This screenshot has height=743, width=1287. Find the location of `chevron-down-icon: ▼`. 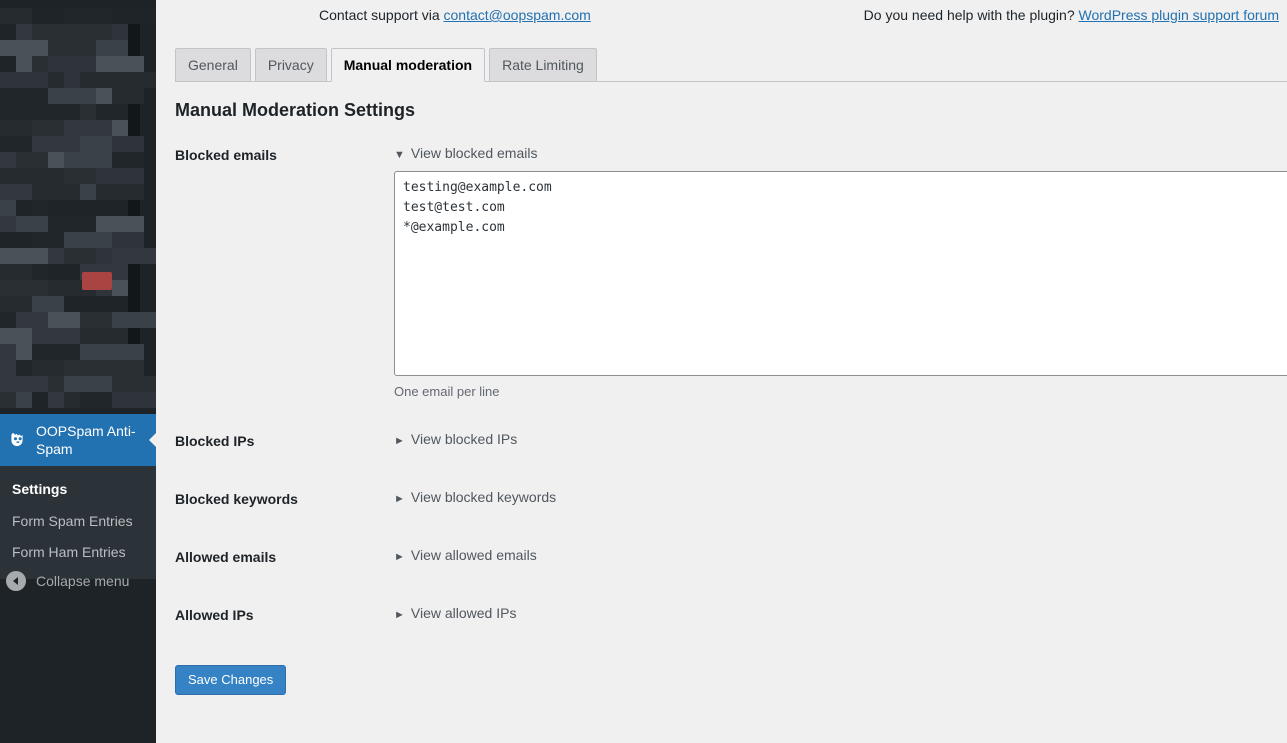

chevron-down-icon: ▼ is located at coordinates (399, 155).